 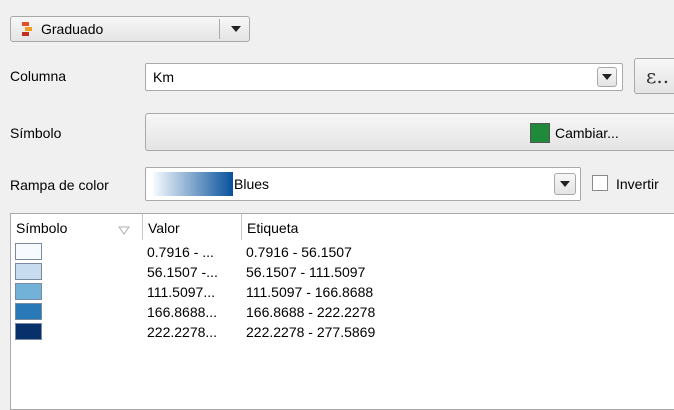 What do you see at coordinates (163, 77) in the screenshot?
I see `column-value: Km` at bounding box center [163, 77].